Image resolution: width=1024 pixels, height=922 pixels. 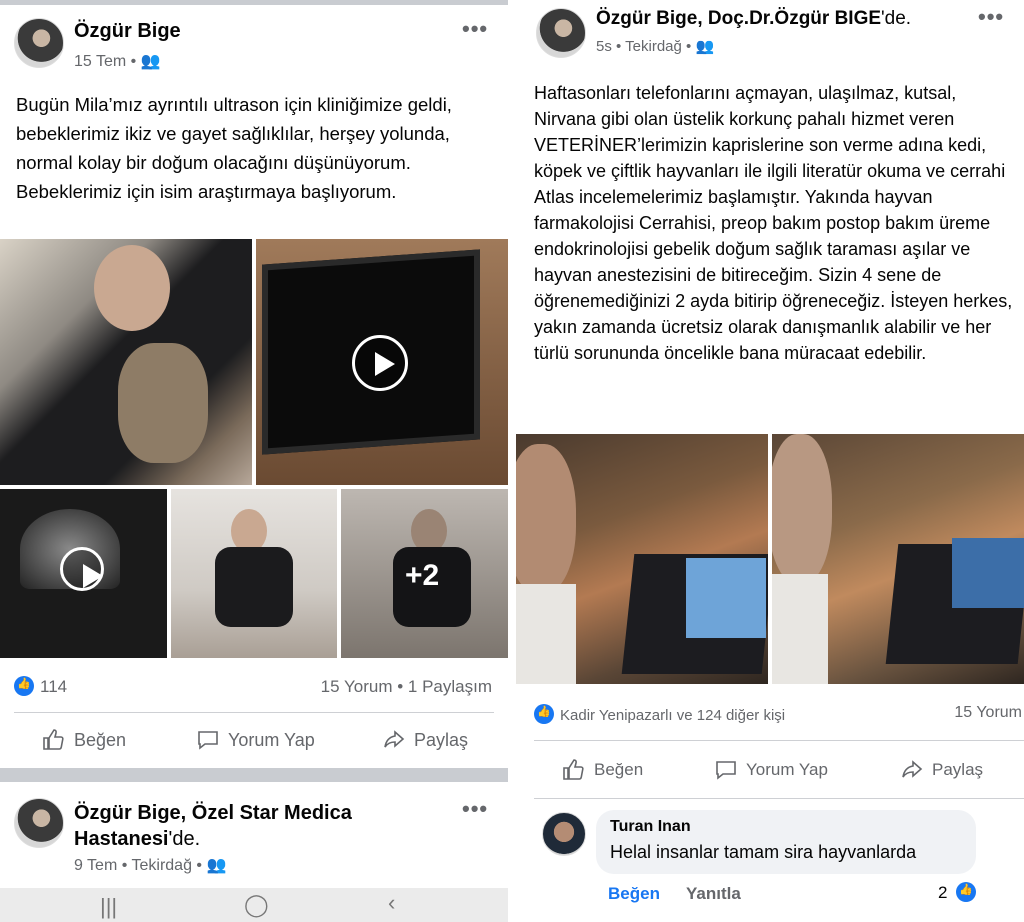 I want to click on comment-reply-button: Yanıtla, so click(x=713, y=894).